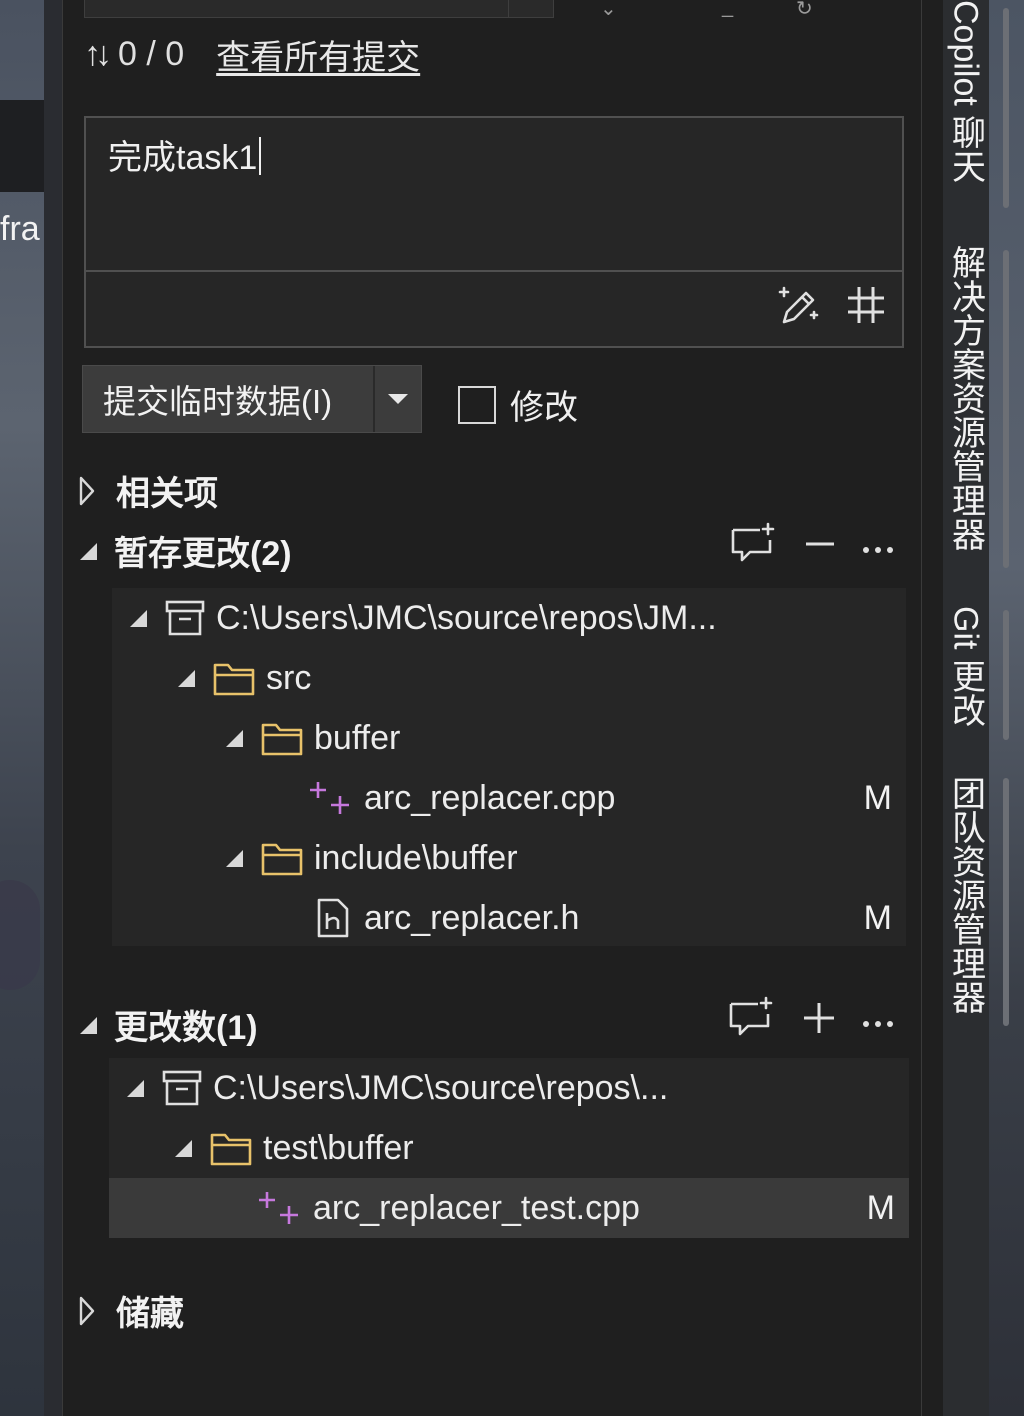 This screenshot has height=1416, width=1024. What do you see at coordinates (20, 229) in the screenshot?
I see `background-text-fragment: fra` at bounding box center [20, 229].